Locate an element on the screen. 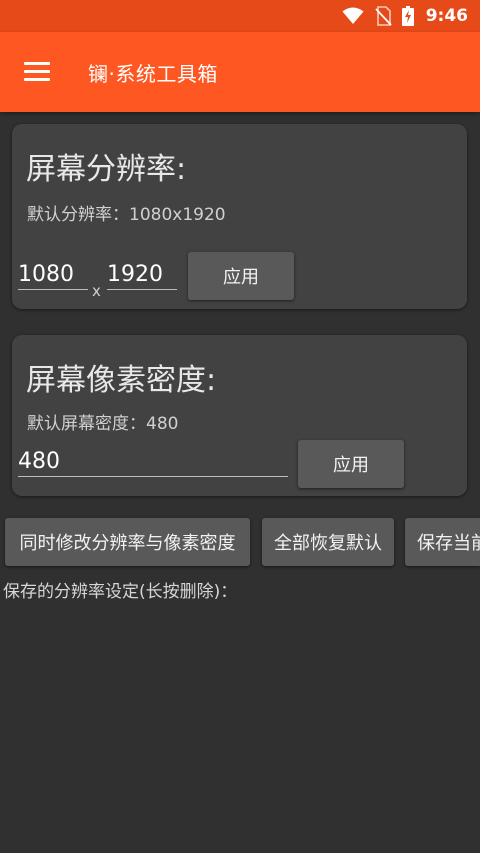 This screenshot has height=853, width=480. default-resolution-text: 默认分辨率：1080x1920 is located at coordinates (126, 215).